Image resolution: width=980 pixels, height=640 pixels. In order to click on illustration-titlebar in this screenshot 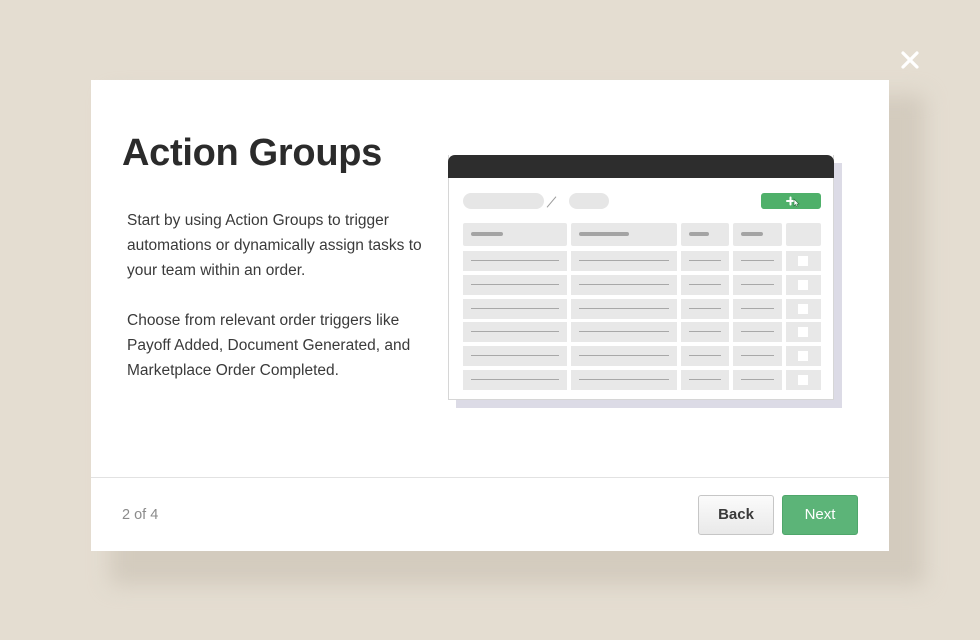, I will do `click(641, 166)`.